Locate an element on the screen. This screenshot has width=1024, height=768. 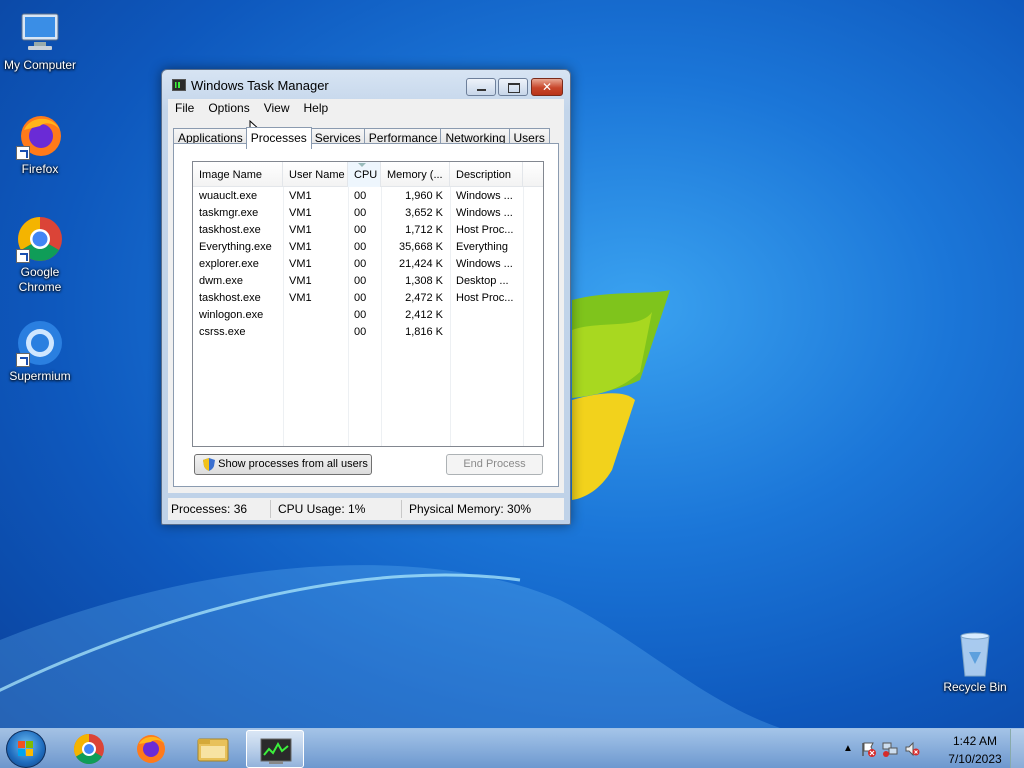
cell-memory: 1,308 K is located at coordinates (424, 281).